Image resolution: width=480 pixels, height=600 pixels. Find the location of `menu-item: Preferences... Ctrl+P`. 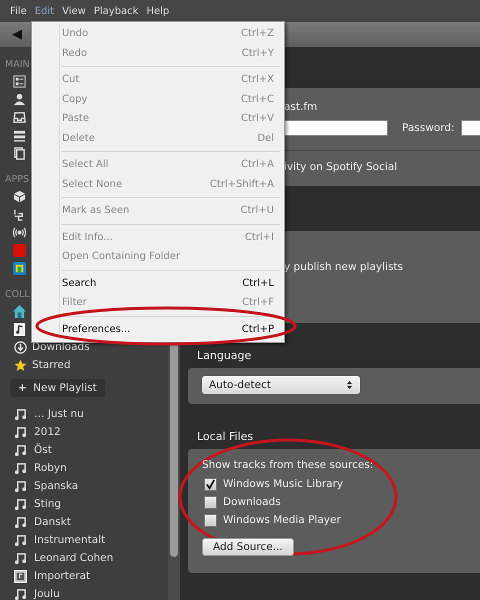

menu-item: Preferences... Ctrl+P is located at coordinates (158, 329).